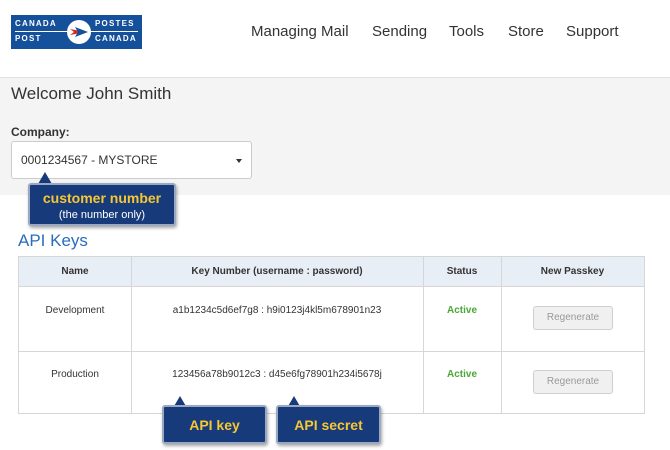 The width and height of the screenshot is (670, 450). I want to click on row-divider, so click(331, 351).